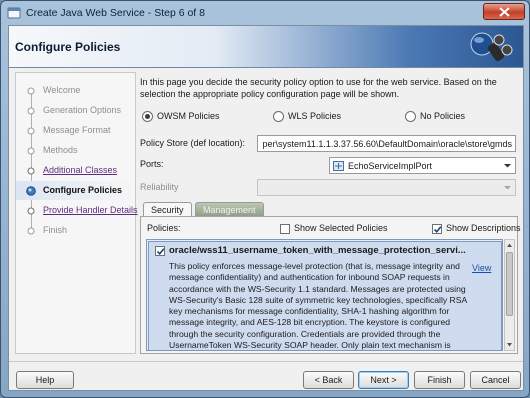 Image resolution: width=530 pixels, height=398 pixels. I want to click on reliability-dropdown, so click(386, 187).